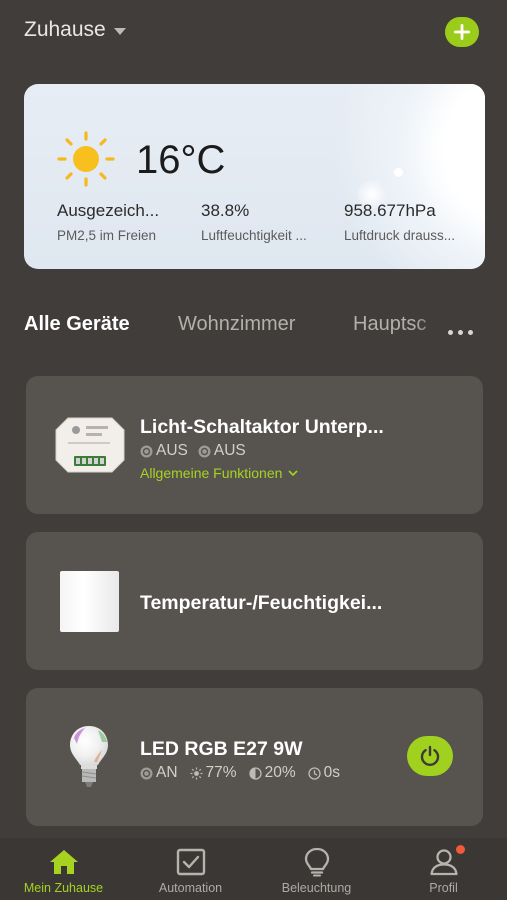 This screenshot has width=507, height=900. I want to click on sensor-image, so click(89, 601).